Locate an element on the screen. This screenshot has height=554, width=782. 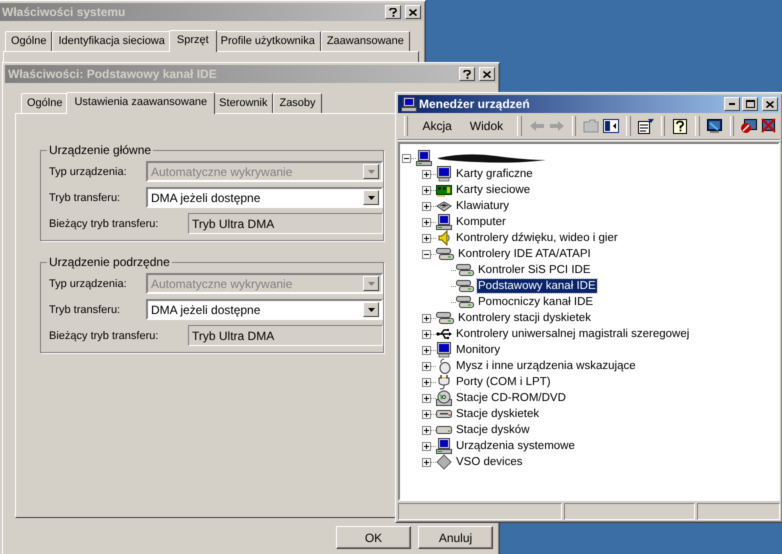
tab: Profile użytkownika is located at coordinates (267, 41).